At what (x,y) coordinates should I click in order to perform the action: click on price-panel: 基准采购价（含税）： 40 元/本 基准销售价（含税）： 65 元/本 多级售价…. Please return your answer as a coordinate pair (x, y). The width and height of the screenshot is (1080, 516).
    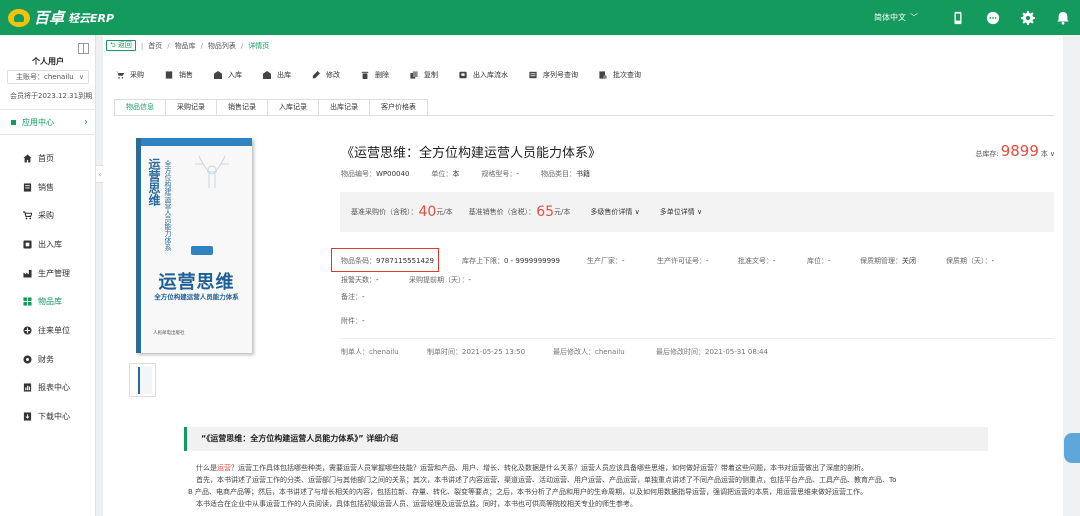
    Looking at the image, I should click on (697, 212).